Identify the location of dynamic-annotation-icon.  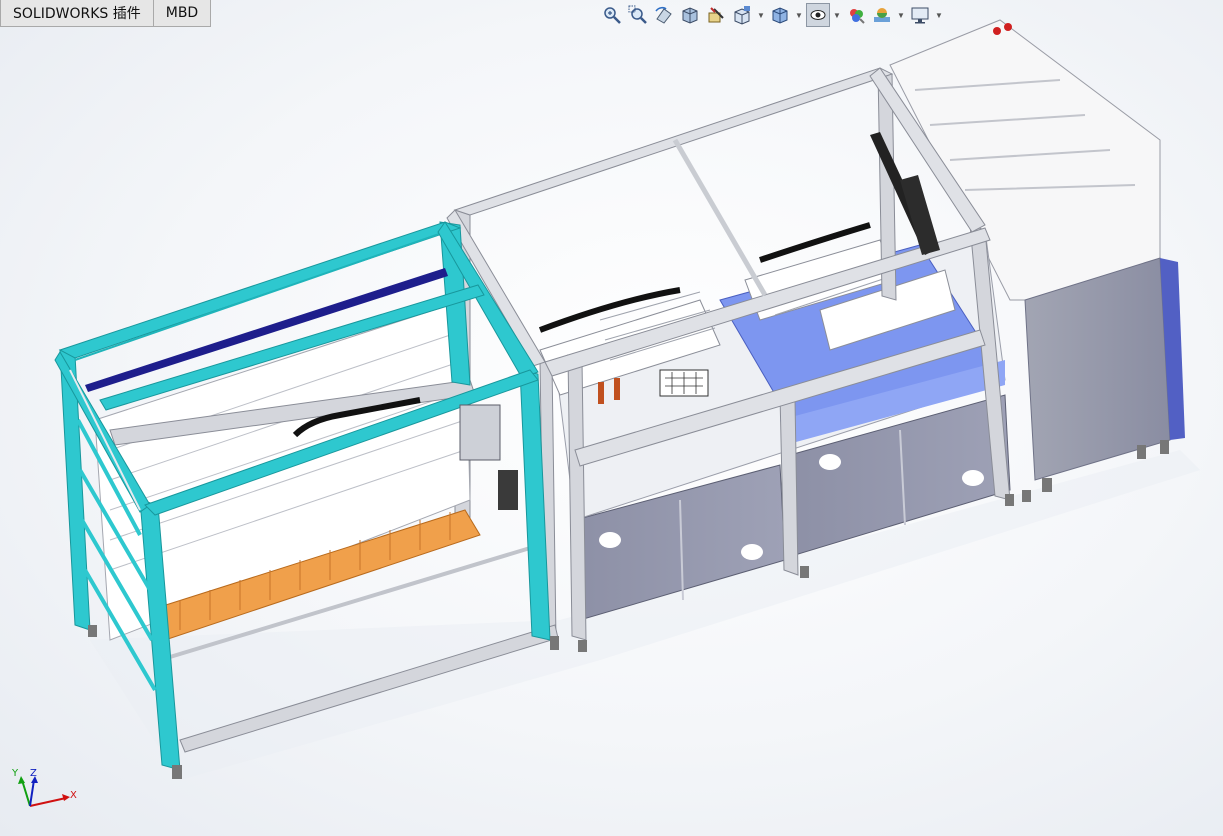
(716, 15).